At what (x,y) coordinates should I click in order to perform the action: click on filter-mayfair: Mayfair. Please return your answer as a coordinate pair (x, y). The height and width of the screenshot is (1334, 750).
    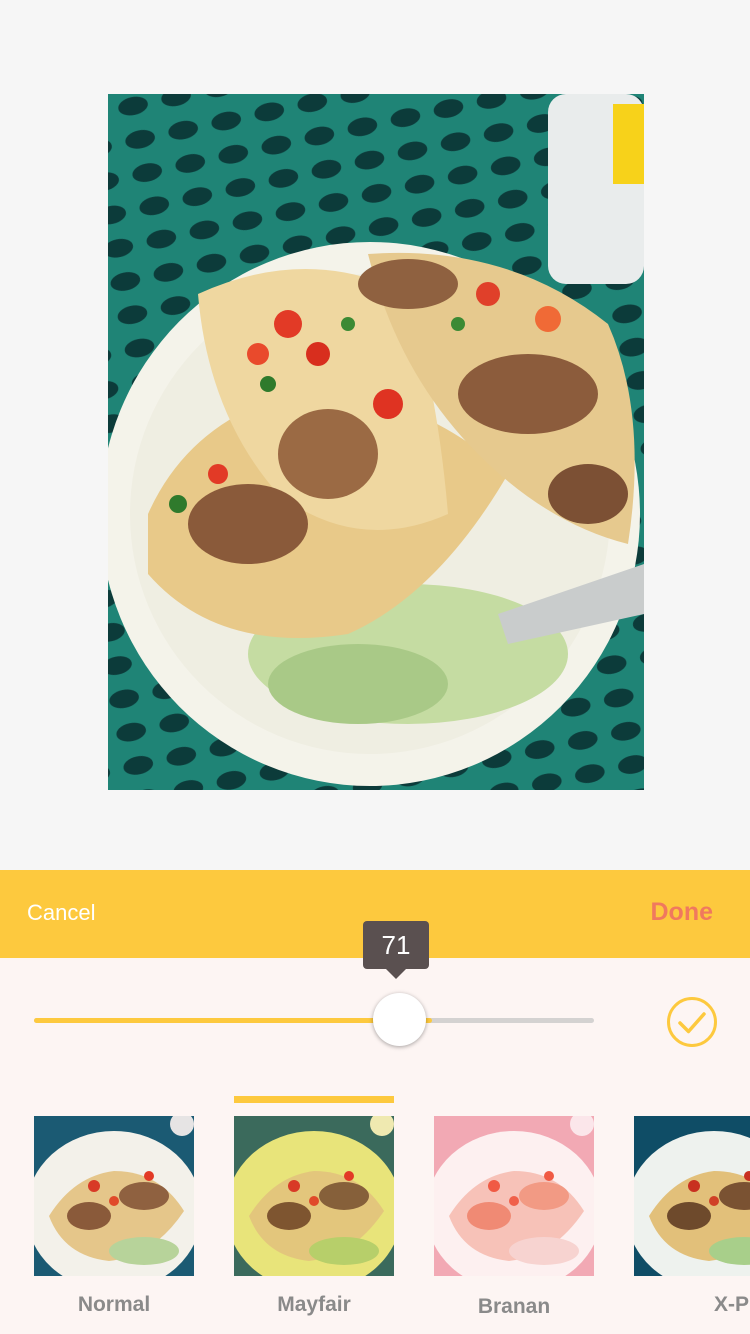
    Looking at the image, I should click on (314, 1207).